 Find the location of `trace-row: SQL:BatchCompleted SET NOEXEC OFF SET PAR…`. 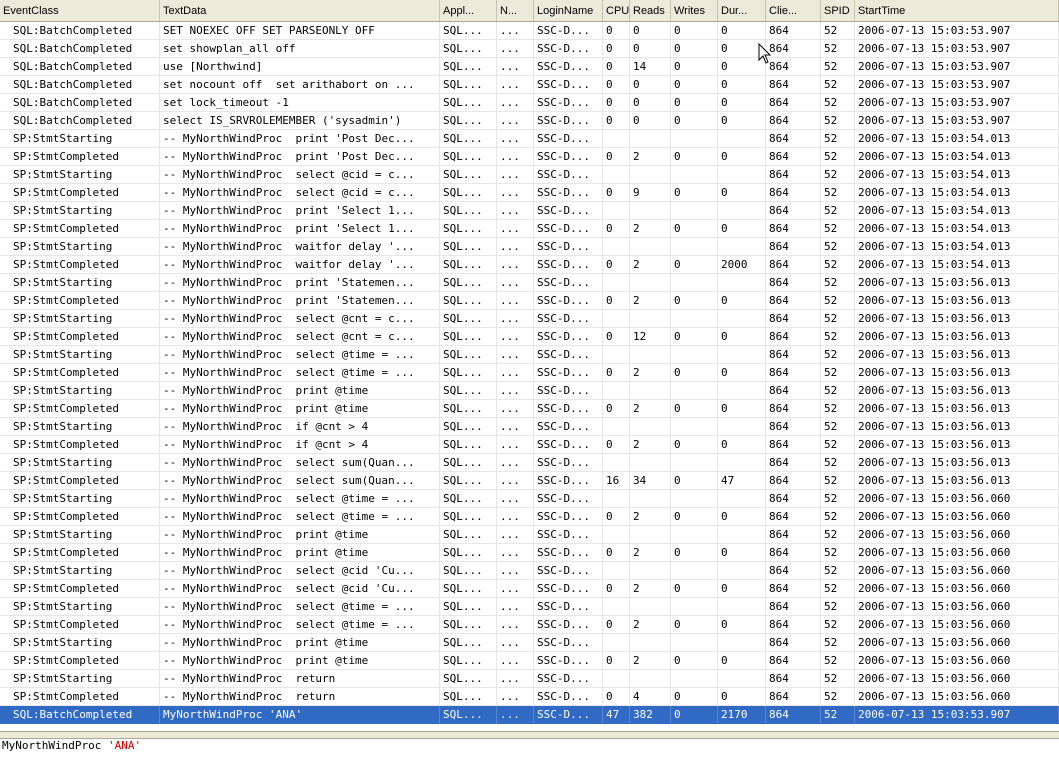

trace-row: SQL:BatchCompleted SET NOEXEC OFF SET PAR… is located at coordinates (529, 31).